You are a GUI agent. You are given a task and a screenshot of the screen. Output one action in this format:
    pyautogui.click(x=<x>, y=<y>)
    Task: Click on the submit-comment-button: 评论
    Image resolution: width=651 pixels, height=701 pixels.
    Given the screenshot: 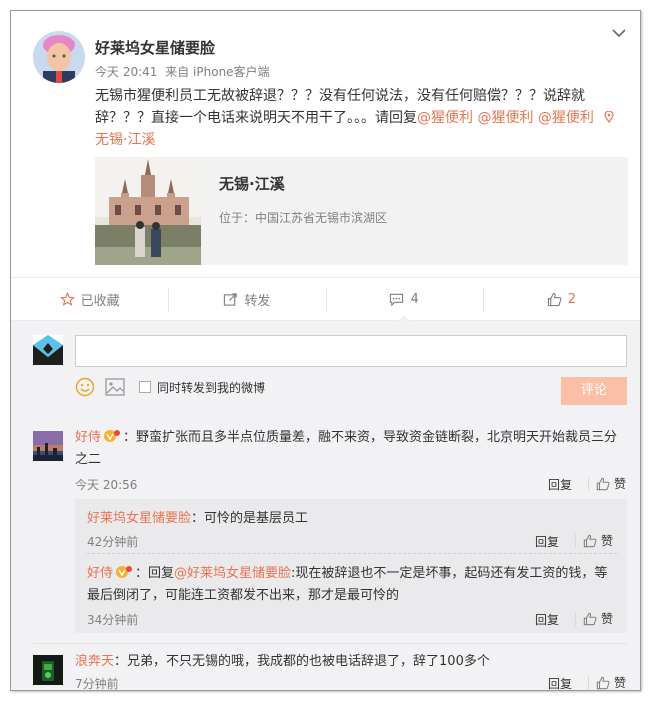 What is the action you would take?
    pyautogui.click(x=594, y=391)
    